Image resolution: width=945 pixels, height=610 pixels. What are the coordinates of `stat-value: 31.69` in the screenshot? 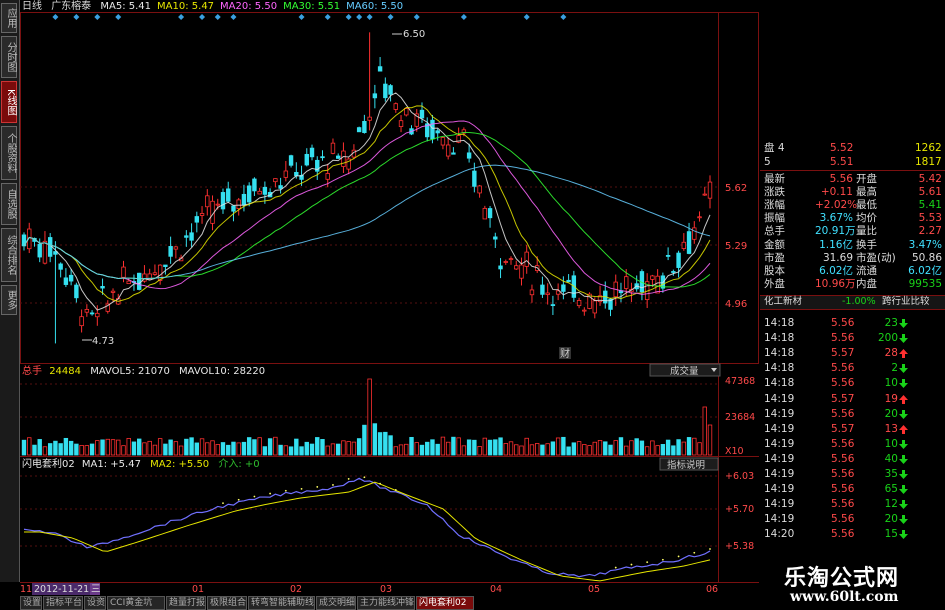 It's located at (837, 257).